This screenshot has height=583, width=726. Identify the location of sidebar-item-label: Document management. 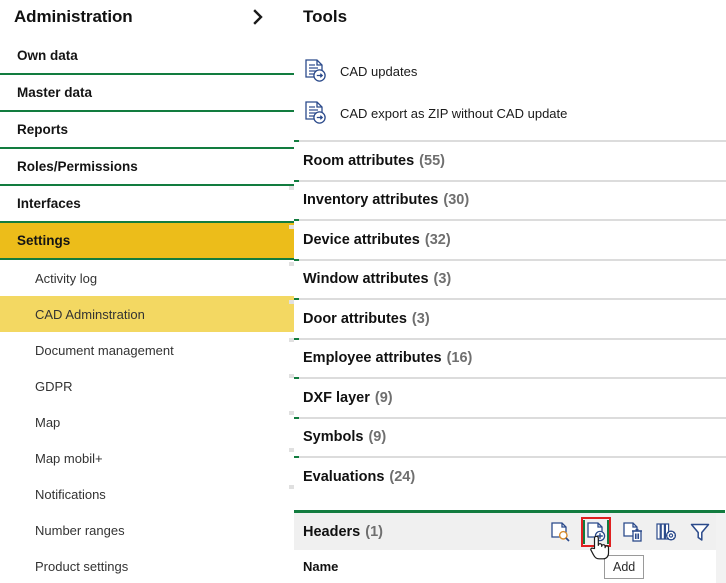
(104, 350).